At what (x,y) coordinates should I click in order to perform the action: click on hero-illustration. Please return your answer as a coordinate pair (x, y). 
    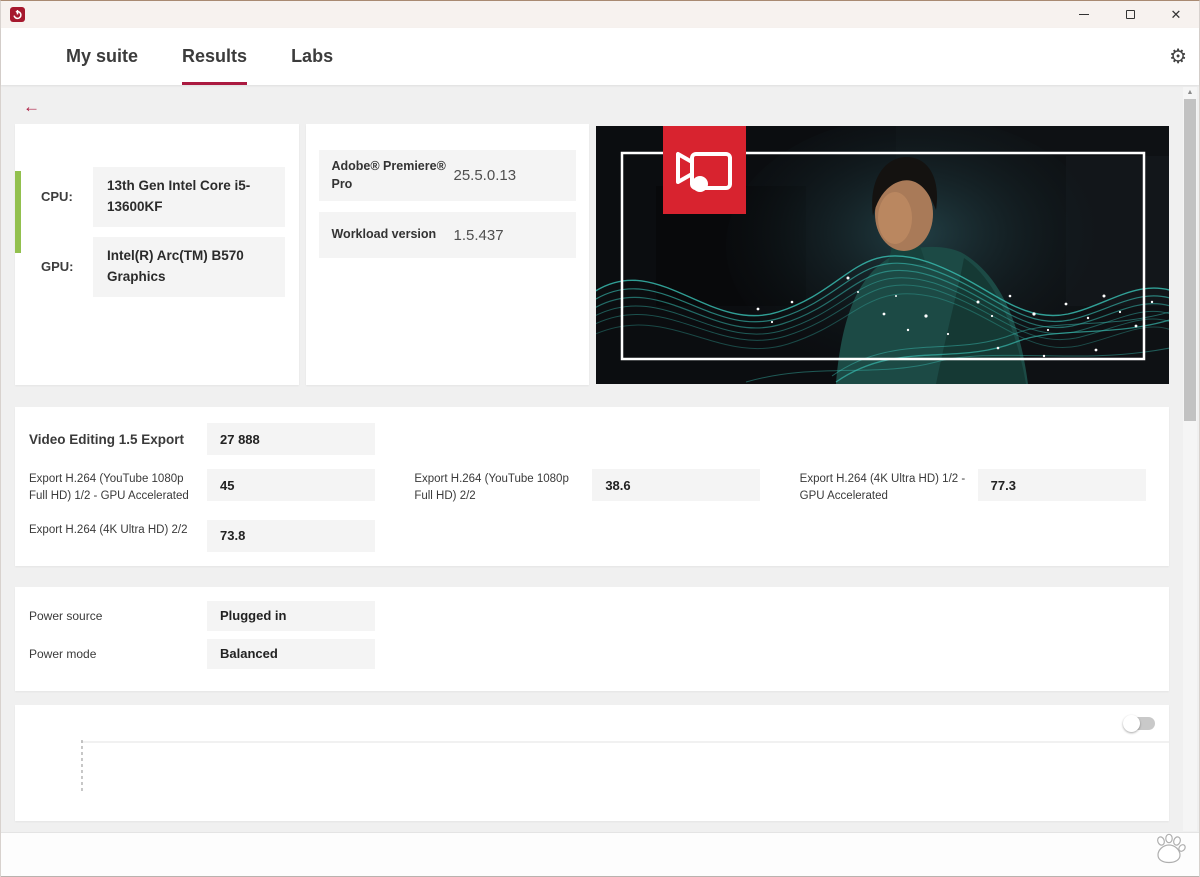
    Looking at the image, I should click on (882, 255).